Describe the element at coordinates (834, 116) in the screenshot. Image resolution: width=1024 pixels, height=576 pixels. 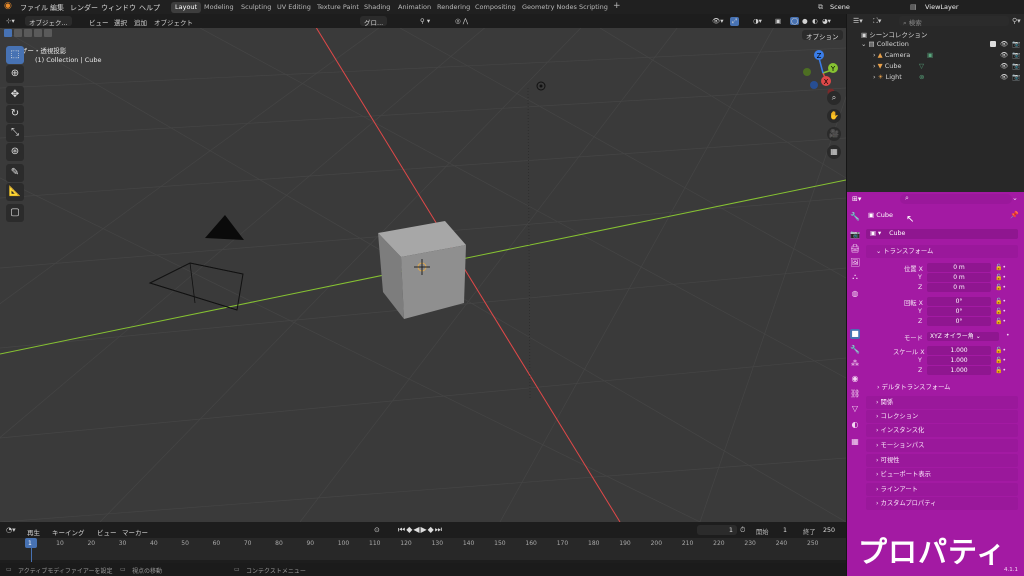
I see `pan-hand-icon: ✋` at that location.